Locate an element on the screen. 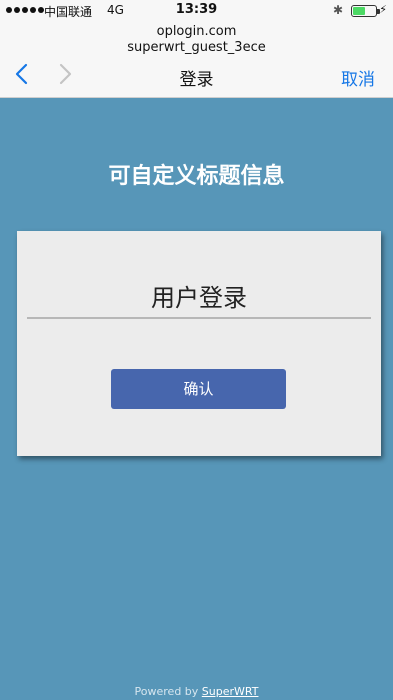 The width and height of the screenshot is (393, 700). nav-title: 登录 is located at coordinates (196, 80).